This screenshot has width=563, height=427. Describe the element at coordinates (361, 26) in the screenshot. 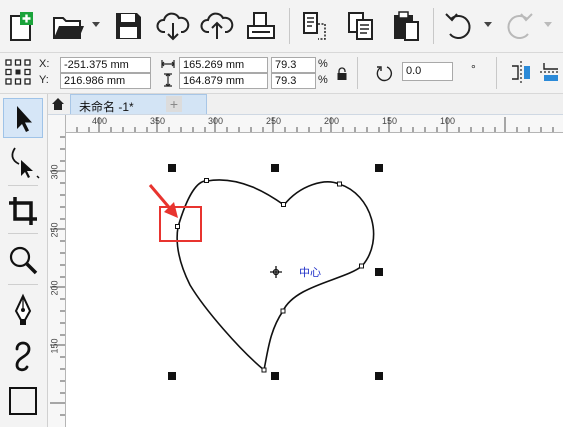

I see `copy-icon` at that location.